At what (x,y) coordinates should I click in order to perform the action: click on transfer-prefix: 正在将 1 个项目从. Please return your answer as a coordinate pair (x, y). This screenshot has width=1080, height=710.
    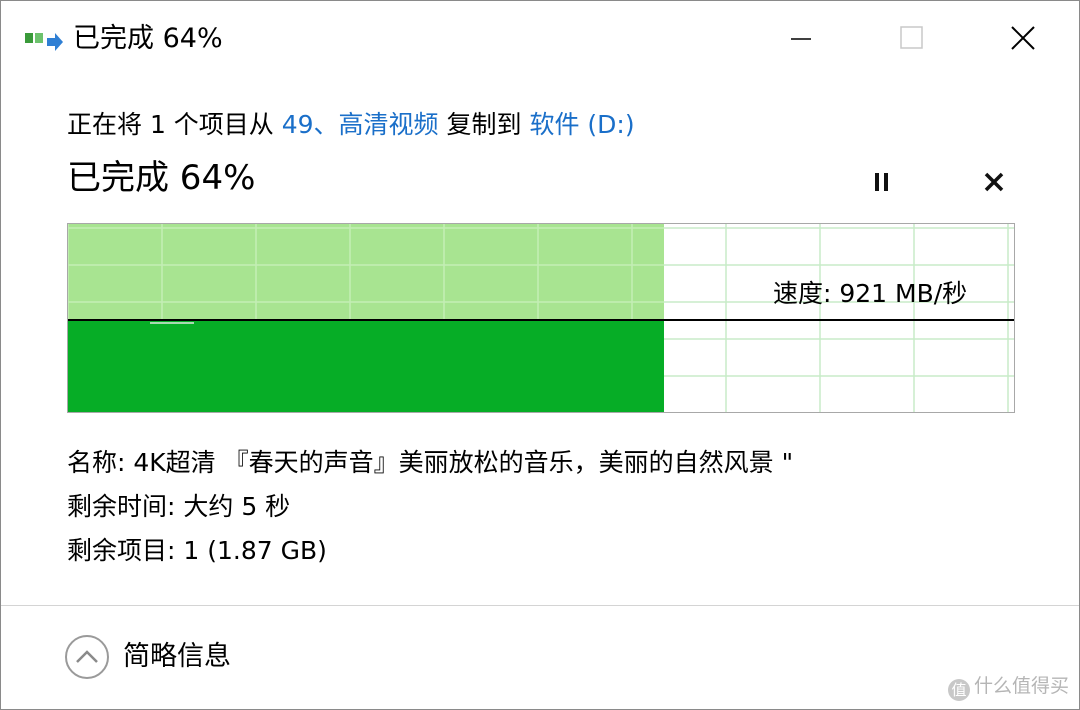
    Looking at the image, I should click on (174, 124).